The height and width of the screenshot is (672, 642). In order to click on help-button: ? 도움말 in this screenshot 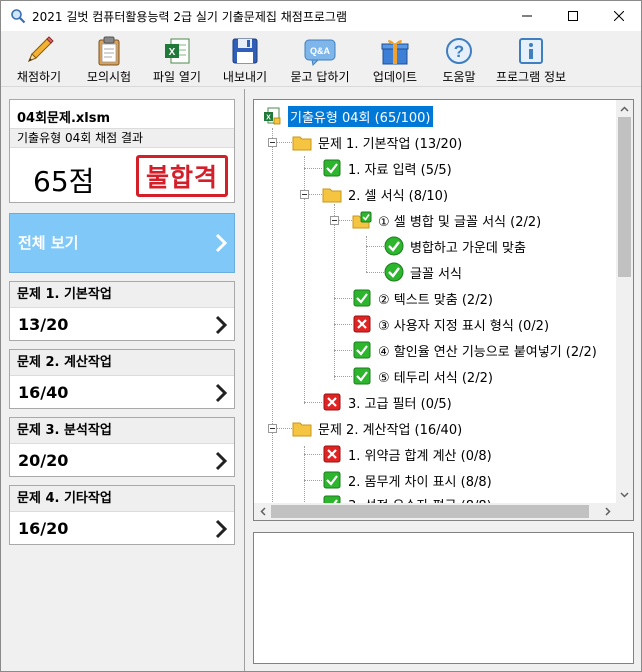, I will do `click(459, 59)`.